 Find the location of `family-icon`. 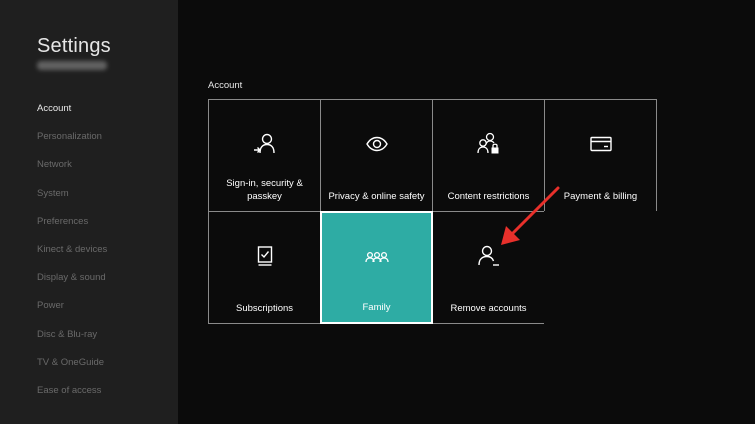

family-icon is located at coordinates (377, 257).